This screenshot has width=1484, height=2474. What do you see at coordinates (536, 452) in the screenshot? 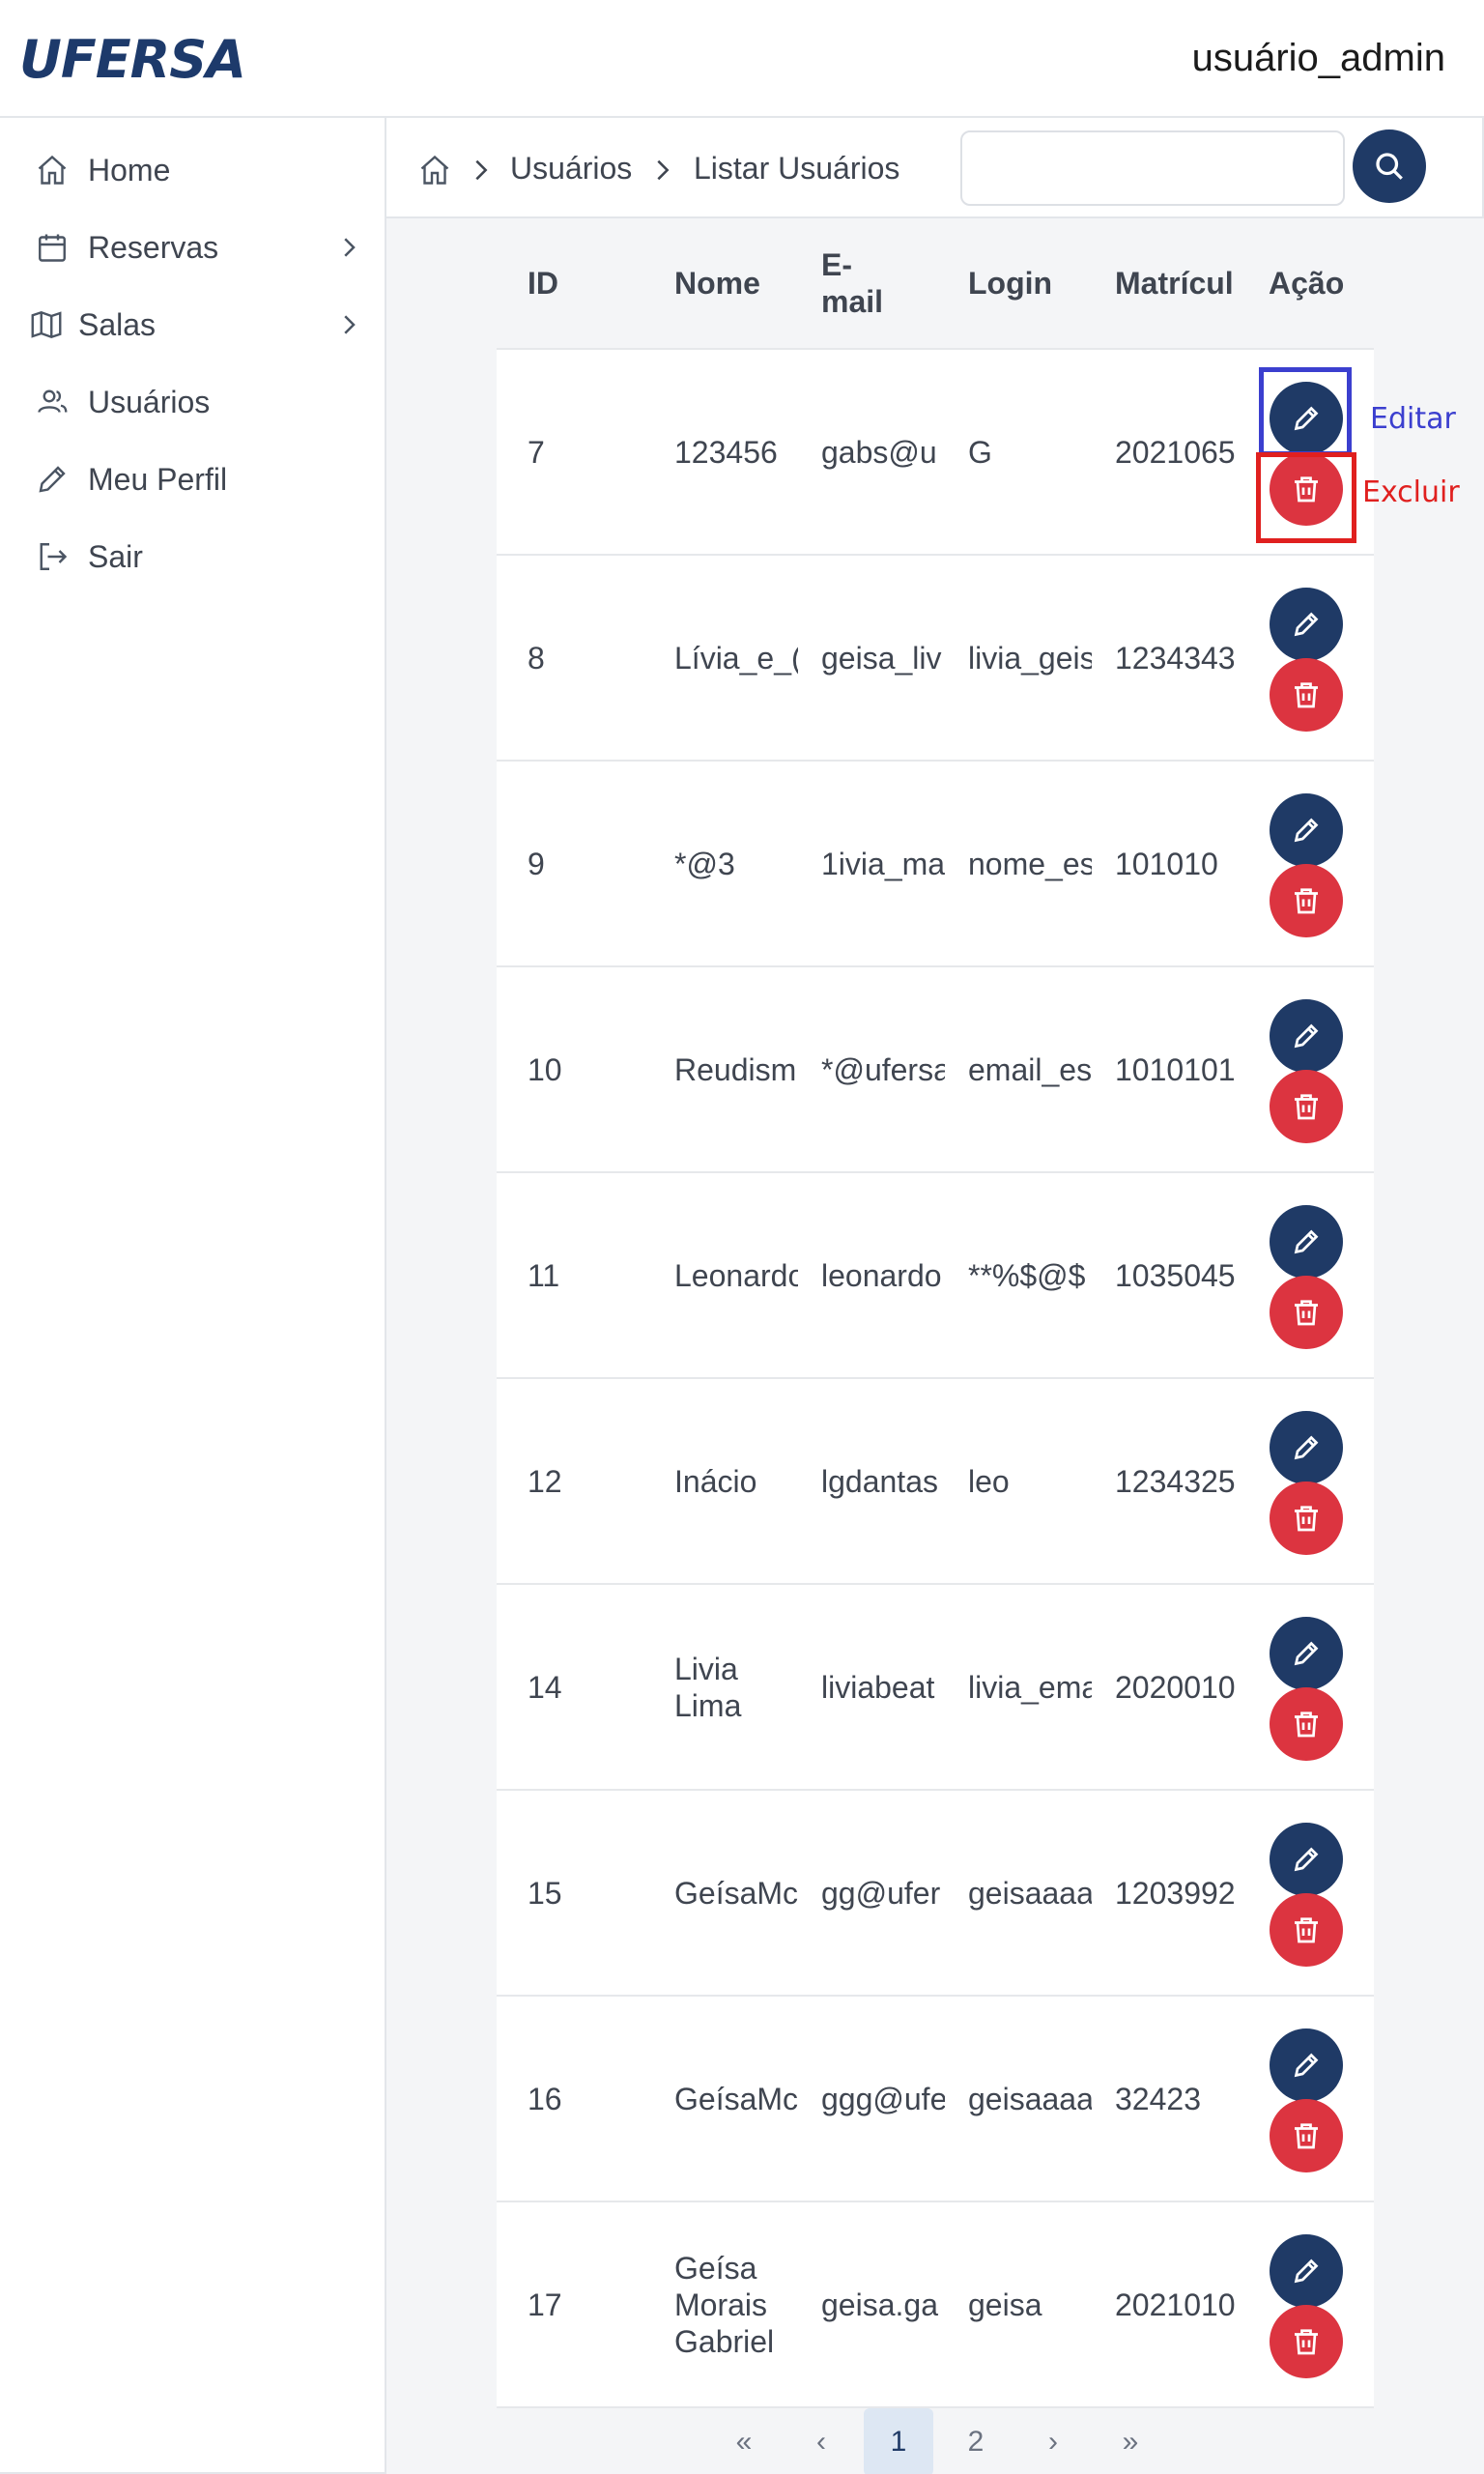
I see `cell-id: 7` at bounding box center [536, 452].